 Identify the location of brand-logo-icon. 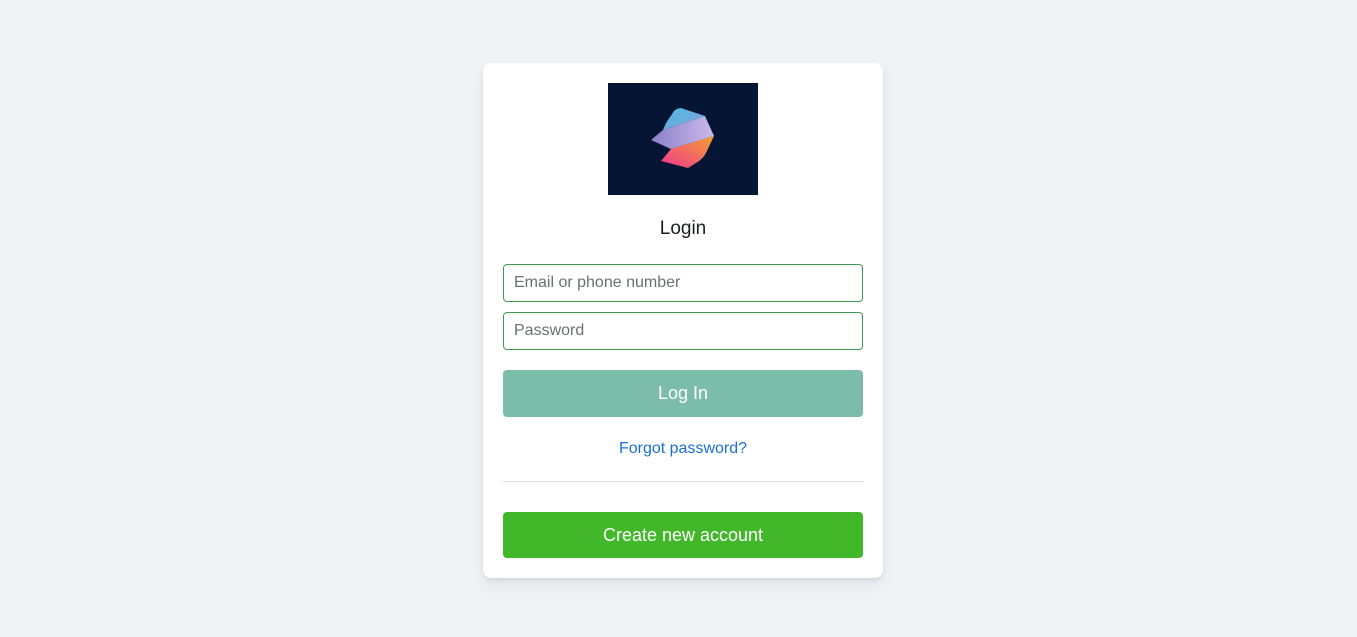
(682, 138).